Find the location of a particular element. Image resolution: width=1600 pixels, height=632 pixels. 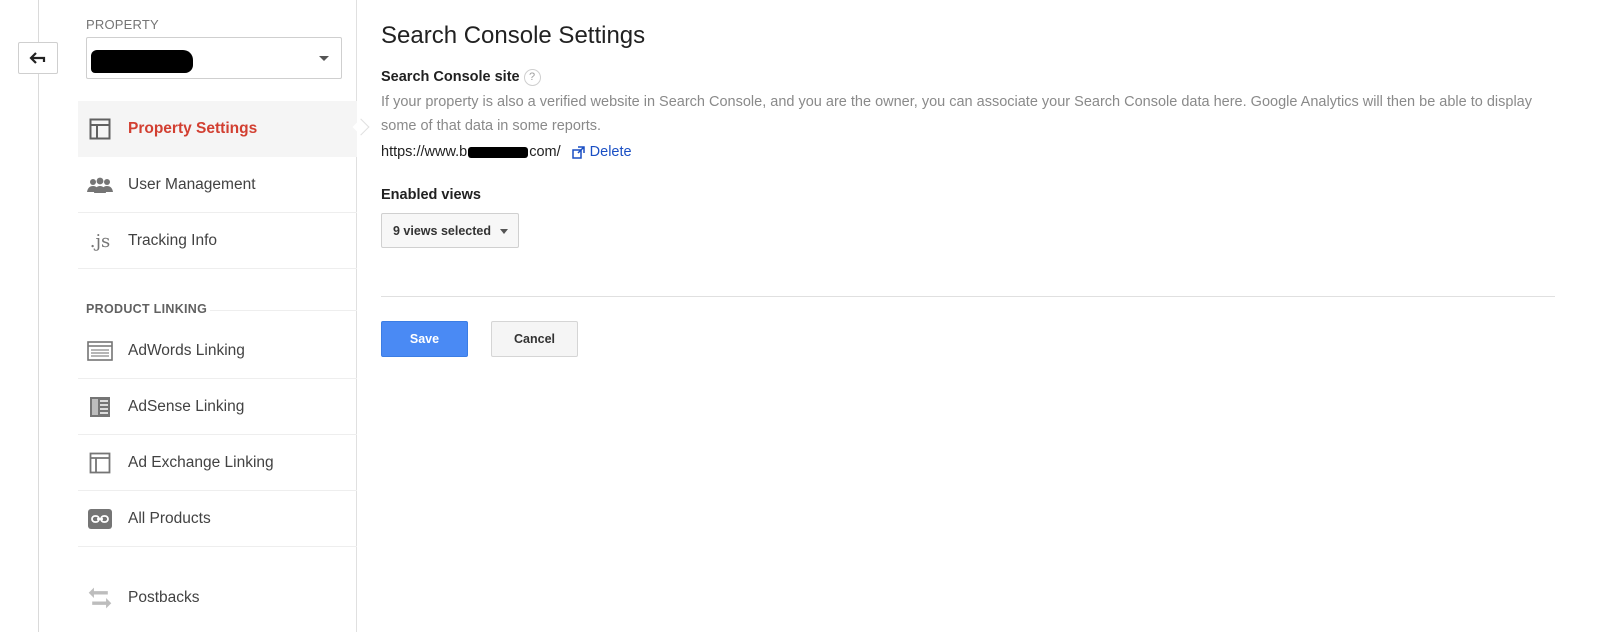

sidebar-item-tracking-info: .js Tracking Info is located at coordinates (217, 241).